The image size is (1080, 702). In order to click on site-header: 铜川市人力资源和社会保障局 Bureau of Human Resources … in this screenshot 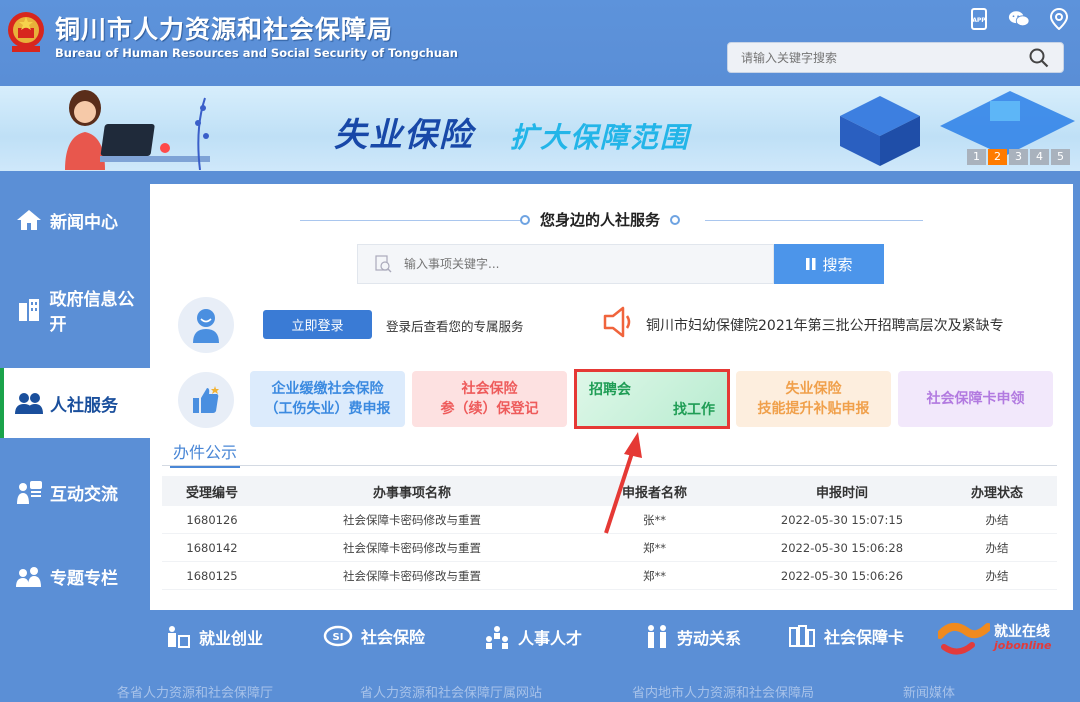, I will do `click(540, 43)`.